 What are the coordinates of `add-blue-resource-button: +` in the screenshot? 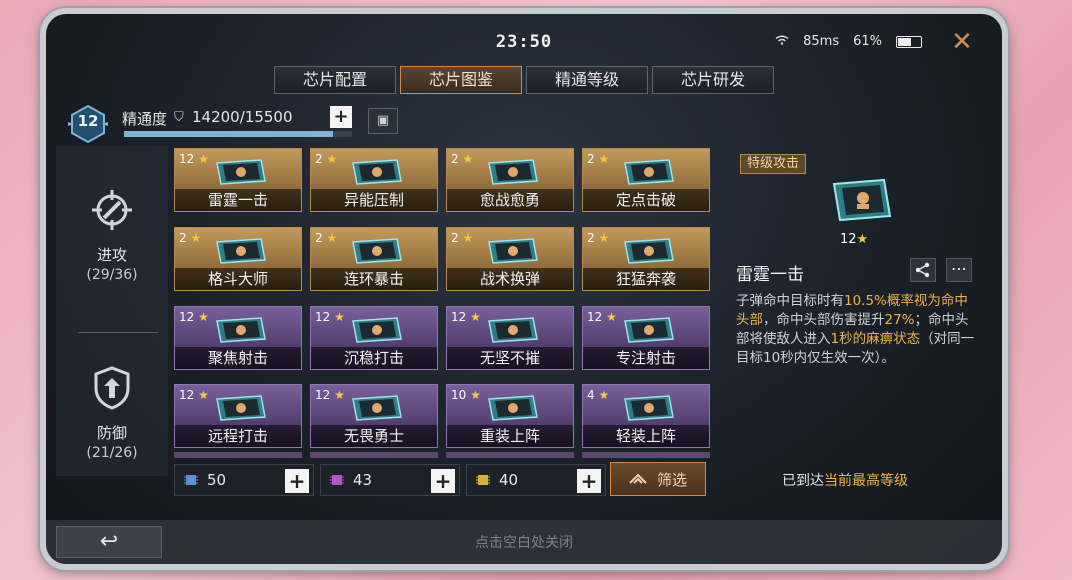 It's located at (297, 481).